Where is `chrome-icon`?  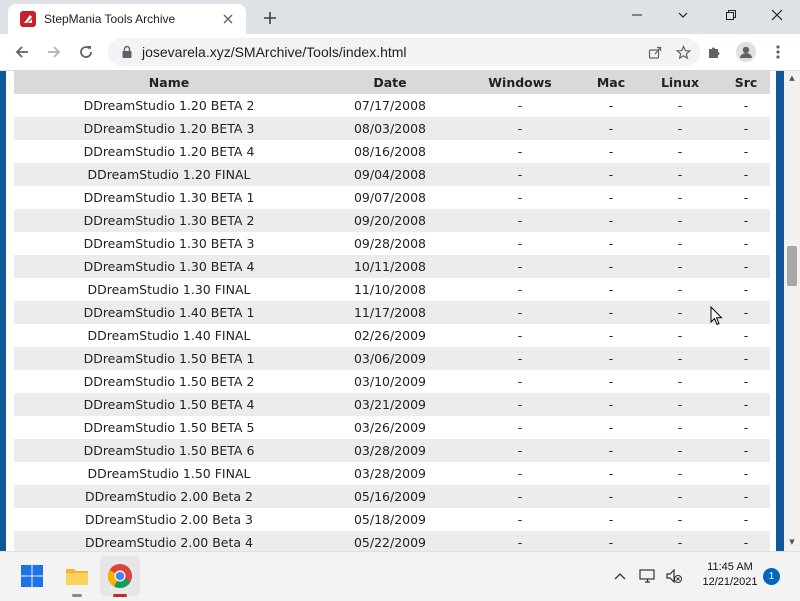
chrome-icon is located at coordinates (120, 576).